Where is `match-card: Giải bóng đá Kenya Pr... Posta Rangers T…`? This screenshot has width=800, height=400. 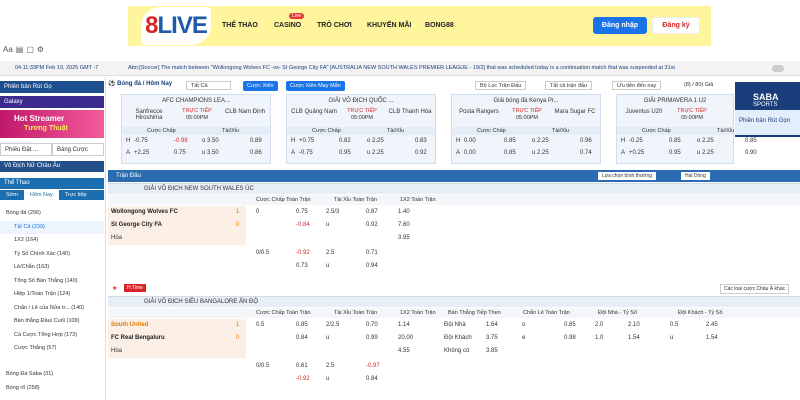
match-card: Giải bóng đá Kenya Pr... Posta Rangers T… is located at coordinates (526, 129).